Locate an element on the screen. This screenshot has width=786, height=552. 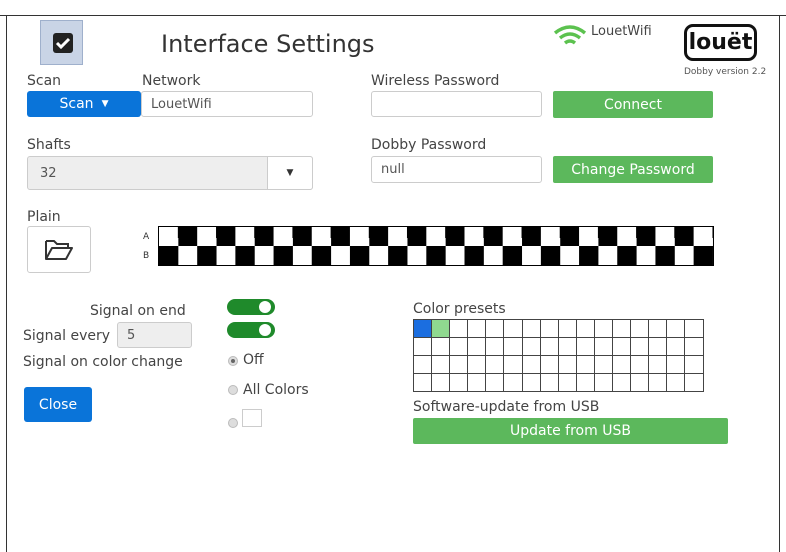
radio-off is located at coordinates (233, 361).